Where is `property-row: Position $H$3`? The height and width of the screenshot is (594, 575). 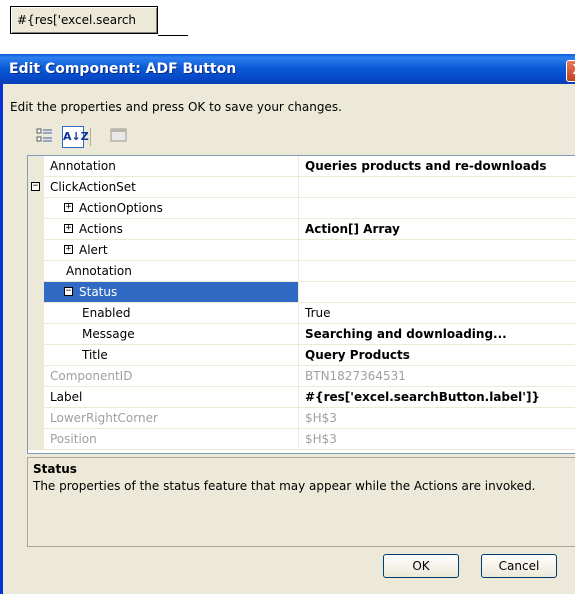 property-row: Position $H$3 is located at coordinates (301, 439).